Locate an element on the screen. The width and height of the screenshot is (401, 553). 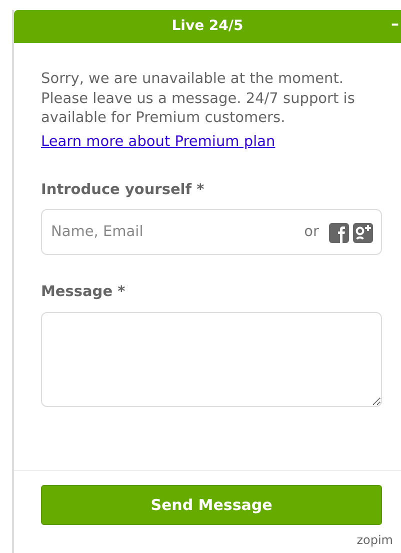
premium-plan-link: Learn more about Premium plan is located at coordinates (158, 142).